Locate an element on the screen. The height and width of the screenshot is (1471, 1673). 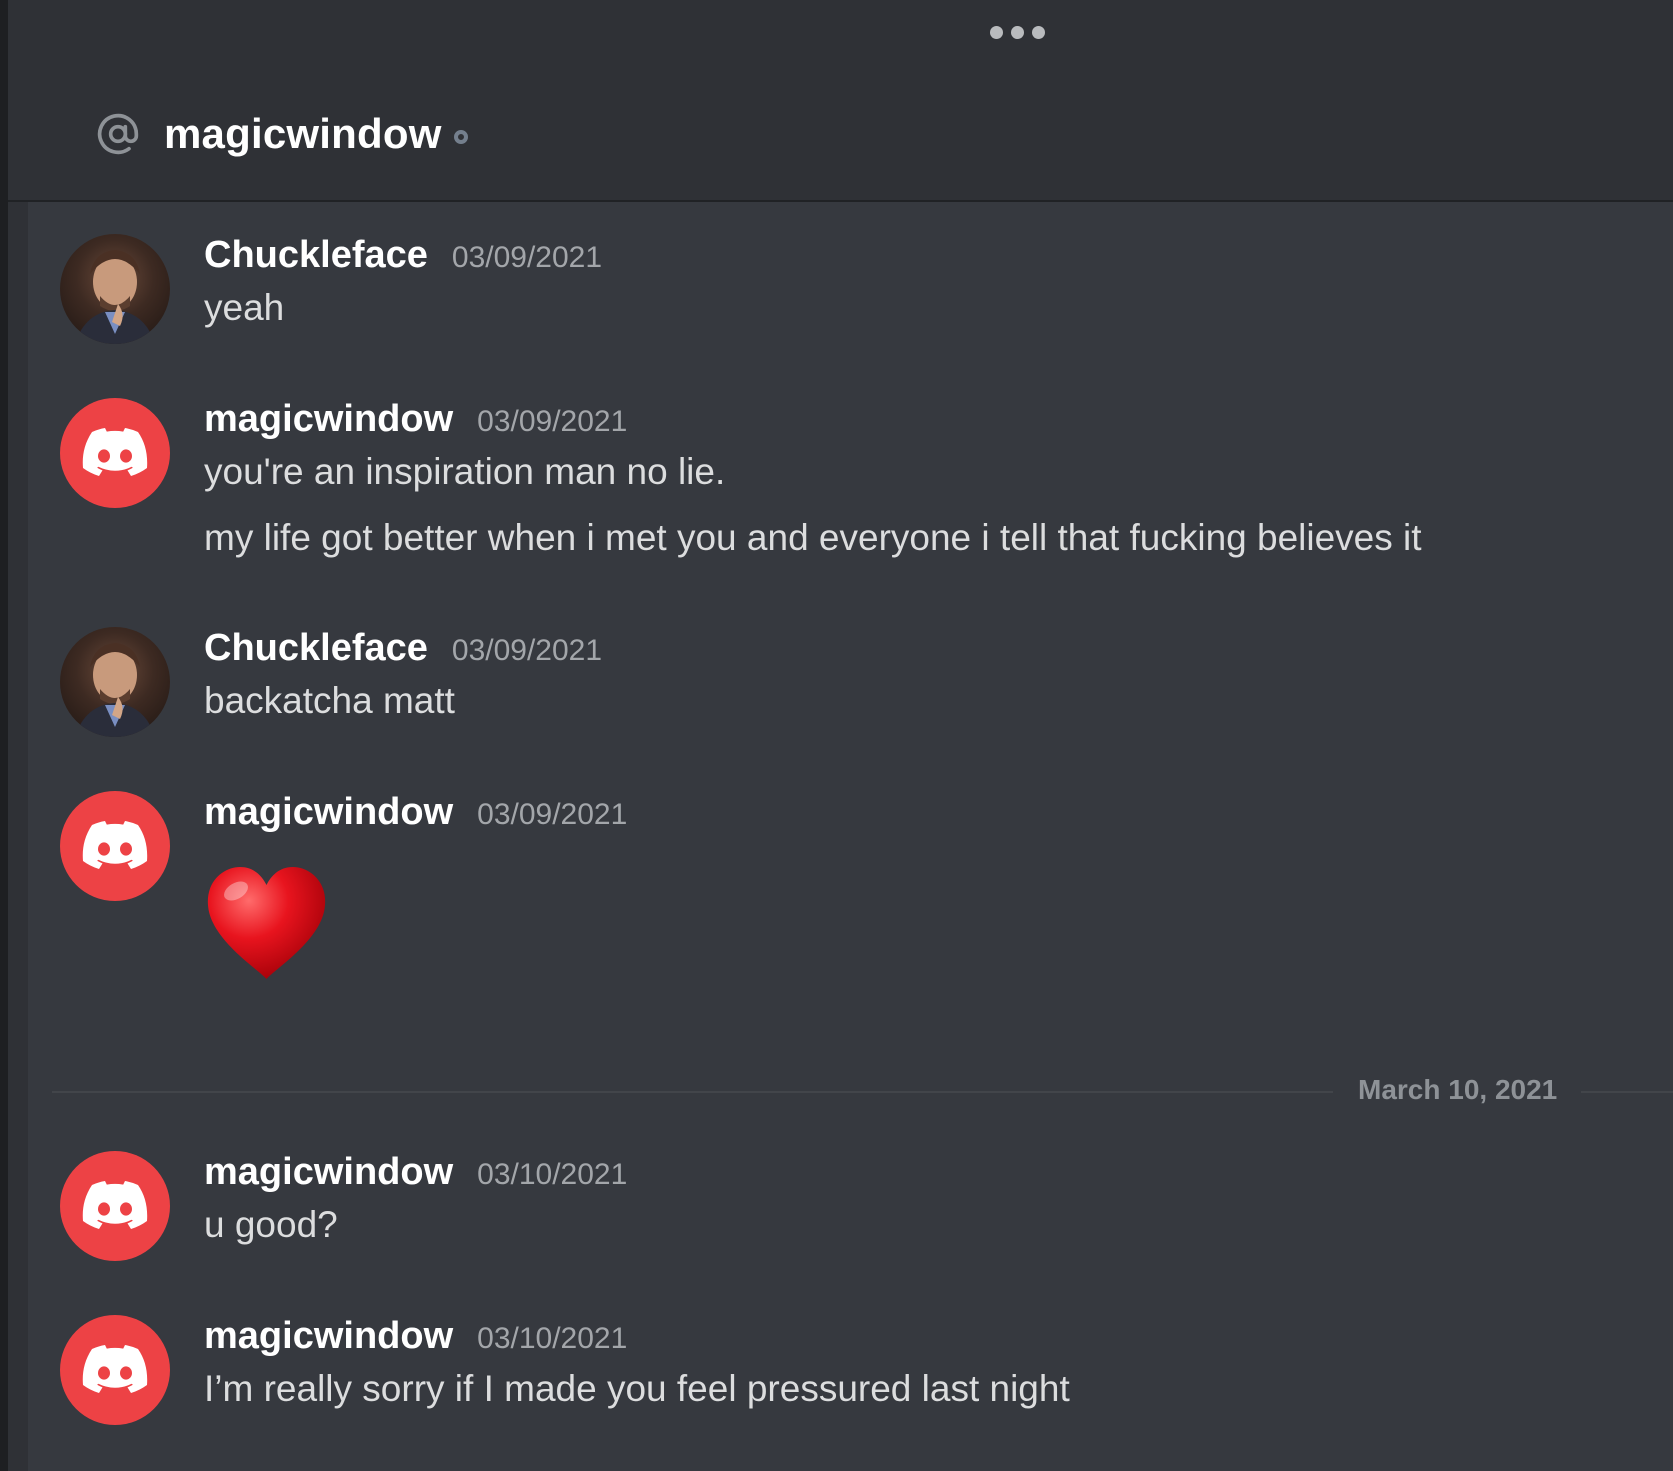
more-dots-icon is located at coordinates (1017, 32).